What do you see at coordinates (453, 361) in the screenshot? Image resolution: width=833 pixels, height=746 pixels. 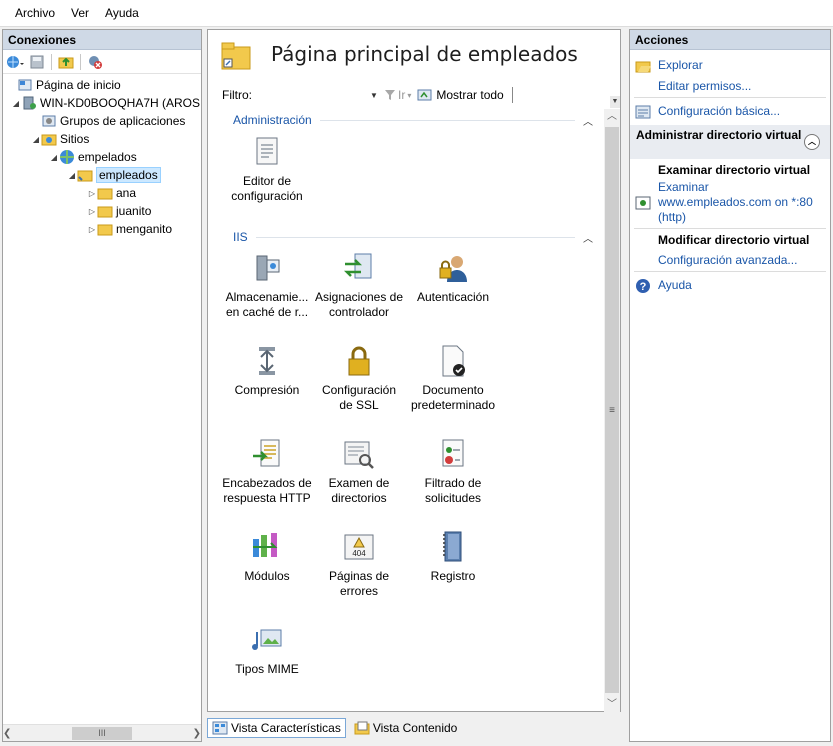 I see `default-document-icon` at bounding box center [453, 361].